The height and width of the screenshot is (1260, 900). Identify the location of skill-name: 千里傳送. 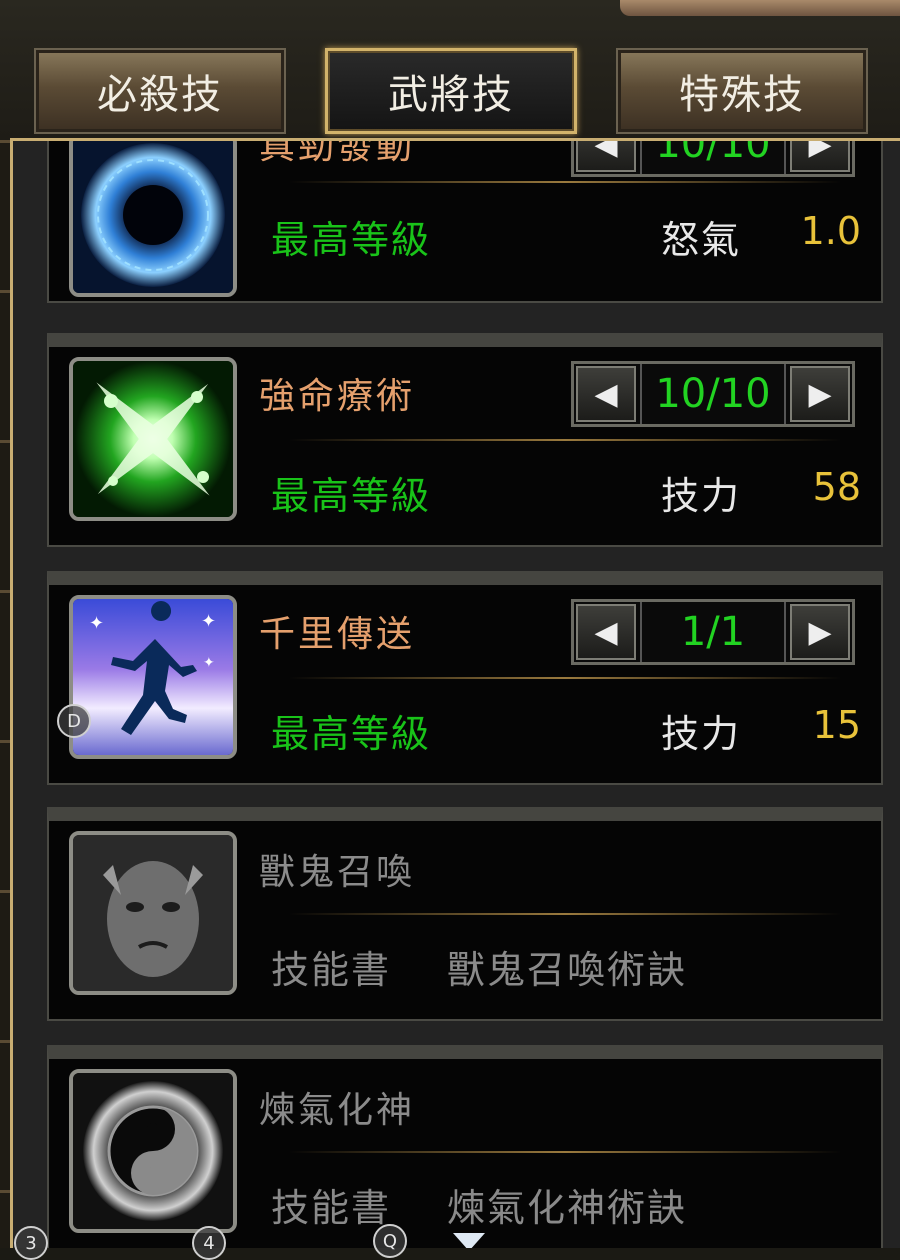
(337, 634).